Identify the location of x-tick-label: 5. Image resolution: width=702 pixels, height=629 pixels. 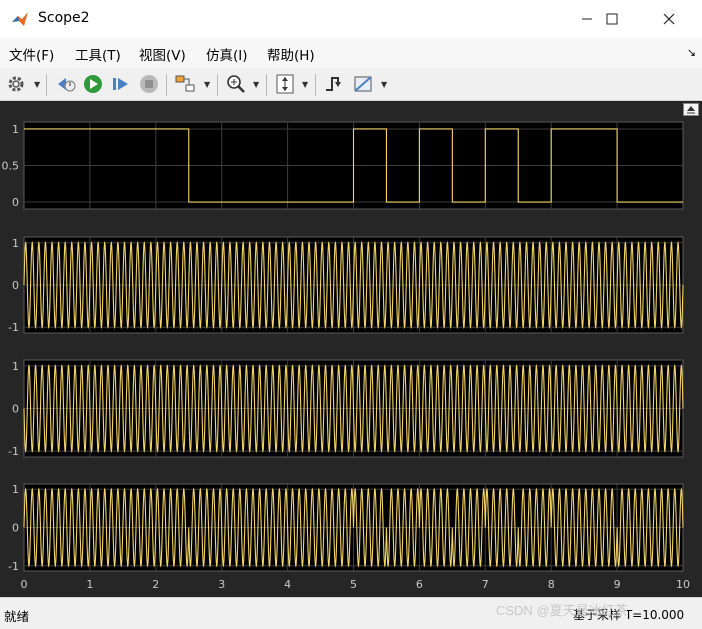
(353, 584).